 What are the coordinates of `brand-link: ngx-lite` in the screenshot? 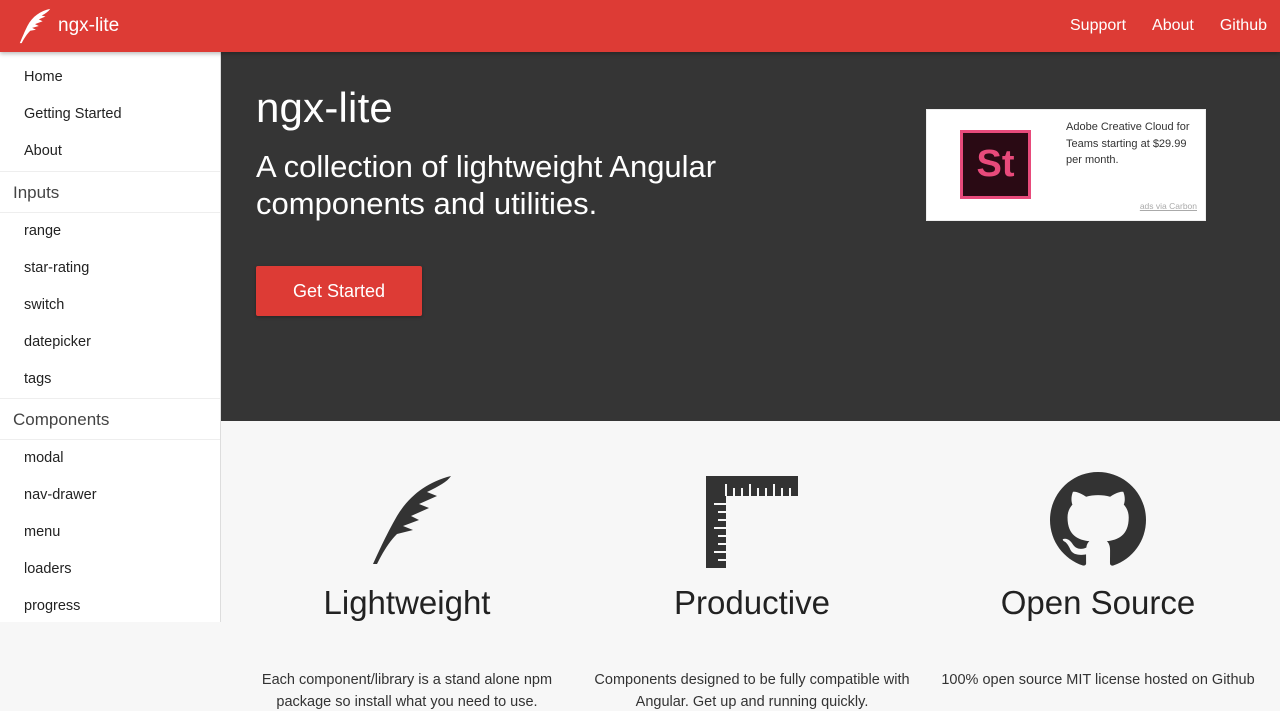 It's located at (67, 26).